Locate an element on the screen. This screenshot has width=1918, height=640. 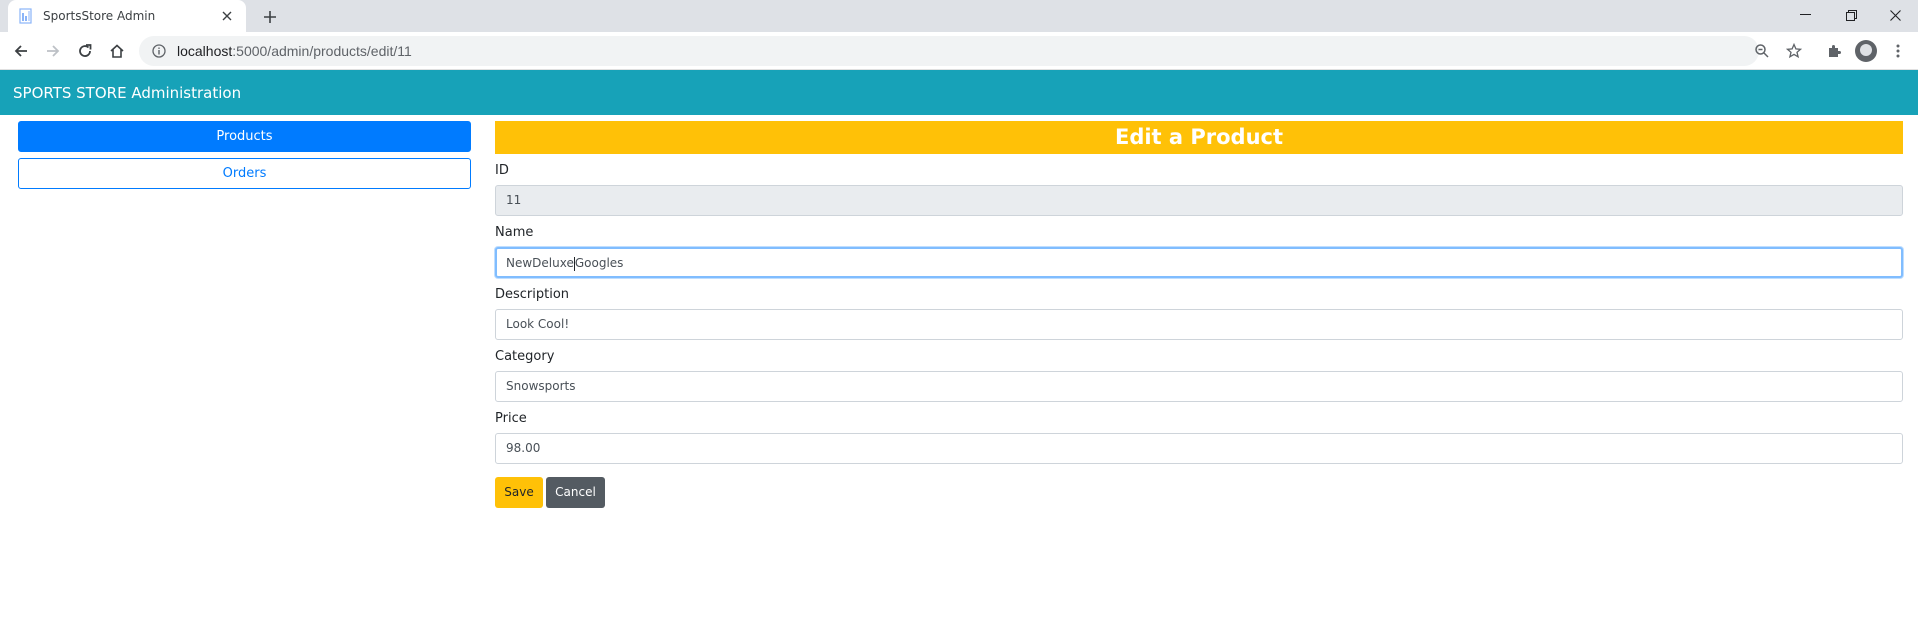
url-host: localhost is located at coordinates (205, 51).